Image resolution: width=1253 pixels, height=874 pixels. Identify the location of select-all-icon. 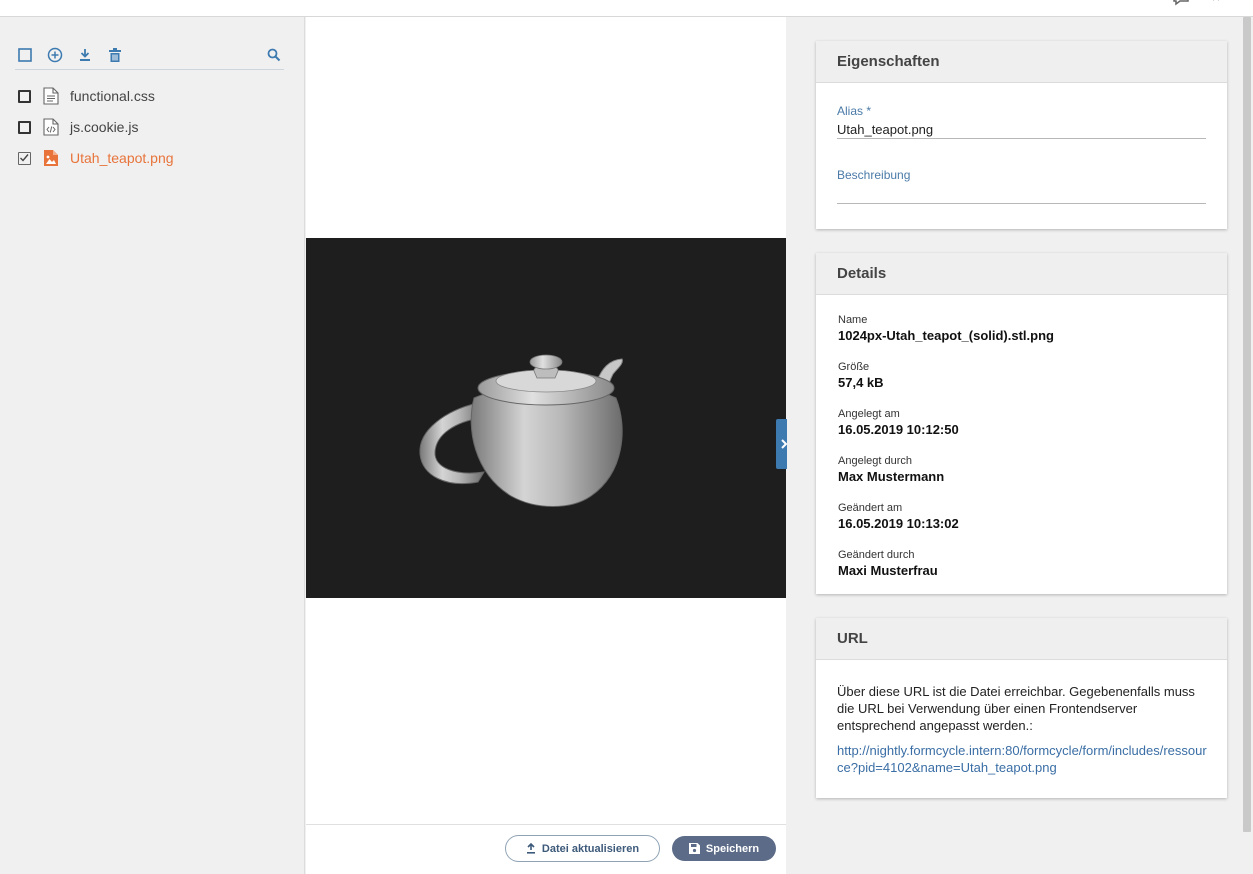
(25, 55).